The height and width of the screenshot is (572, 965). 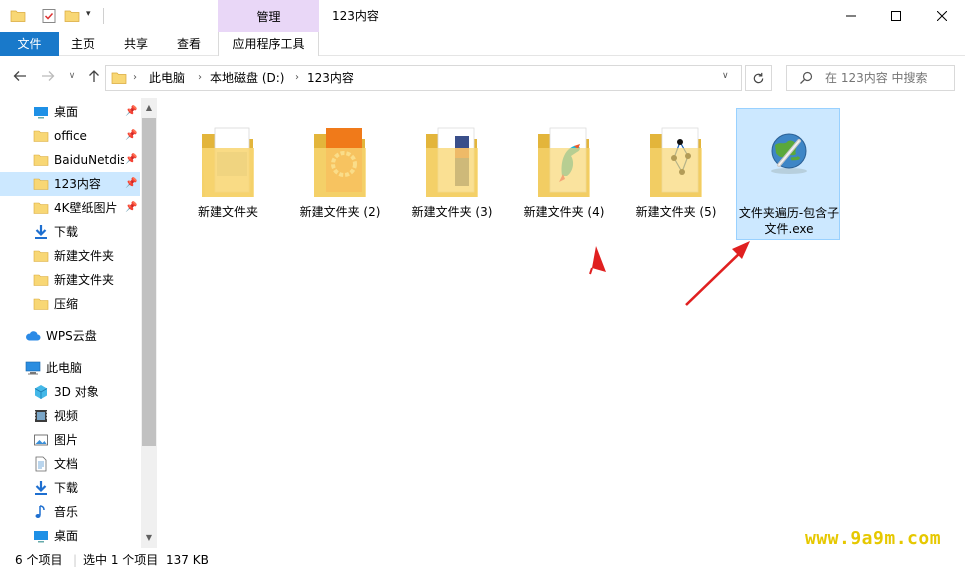 I want to click on maximize-button, so click(x=896, y=16).